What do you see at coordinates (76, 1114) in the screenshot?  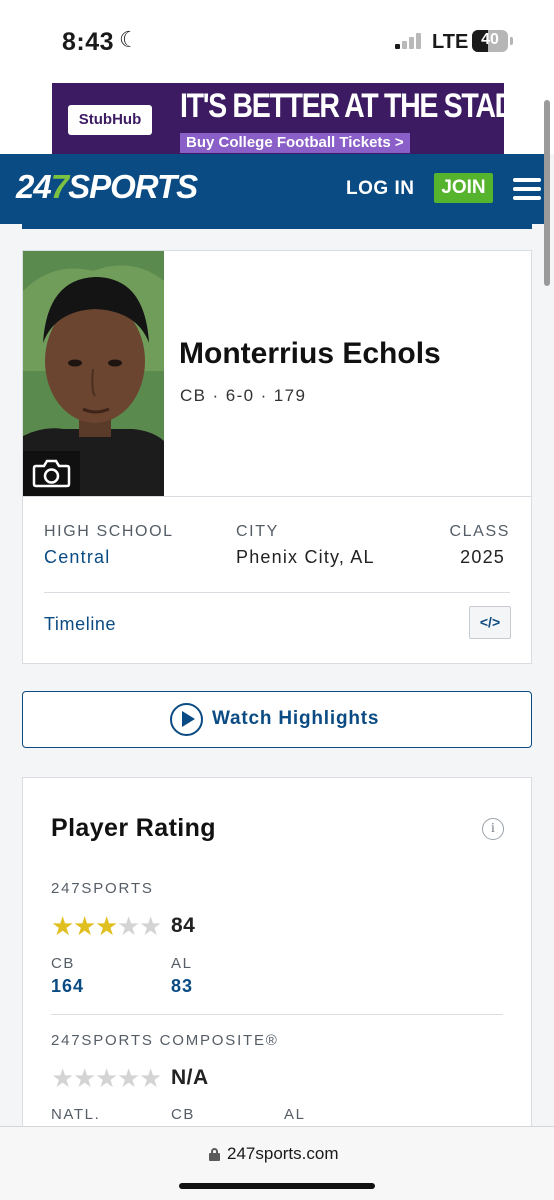 I see `composite-rank-label-natl: NATL.` at bounding box center [76, 1114].